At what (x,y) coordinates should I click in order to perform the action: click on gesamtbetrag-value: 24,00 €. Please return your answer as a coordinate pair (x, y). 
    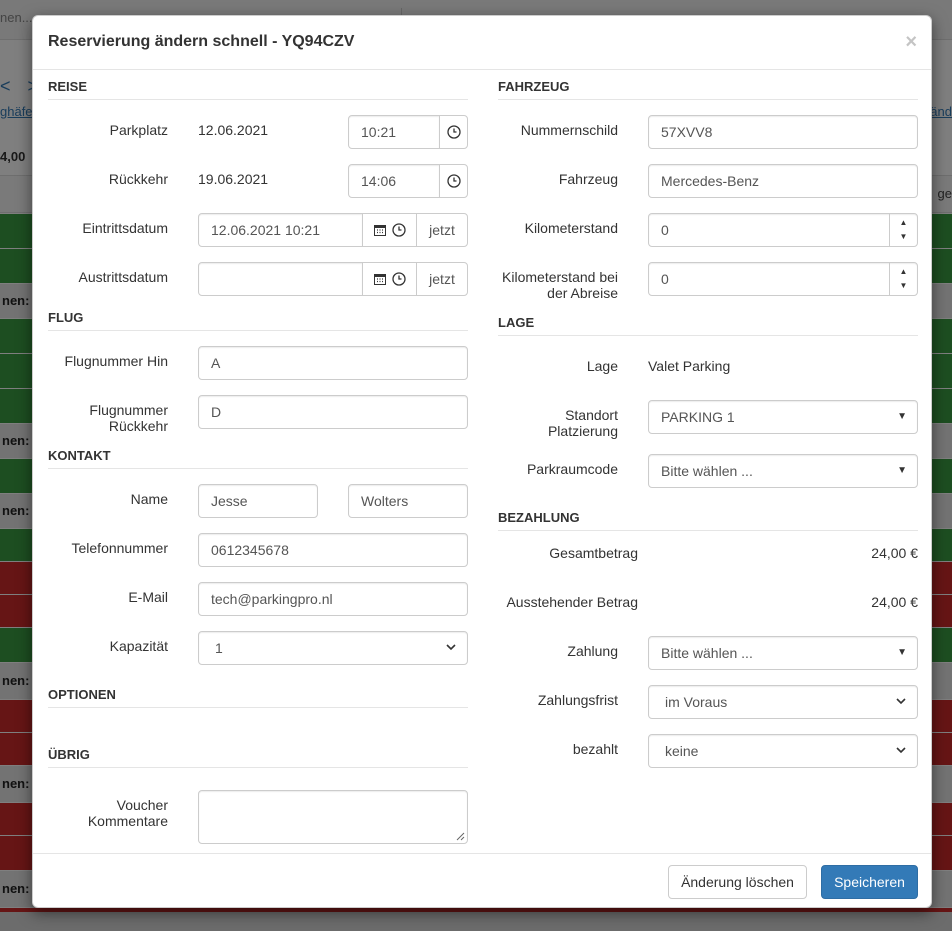
    Looking at the image, I should click on (894, 553).